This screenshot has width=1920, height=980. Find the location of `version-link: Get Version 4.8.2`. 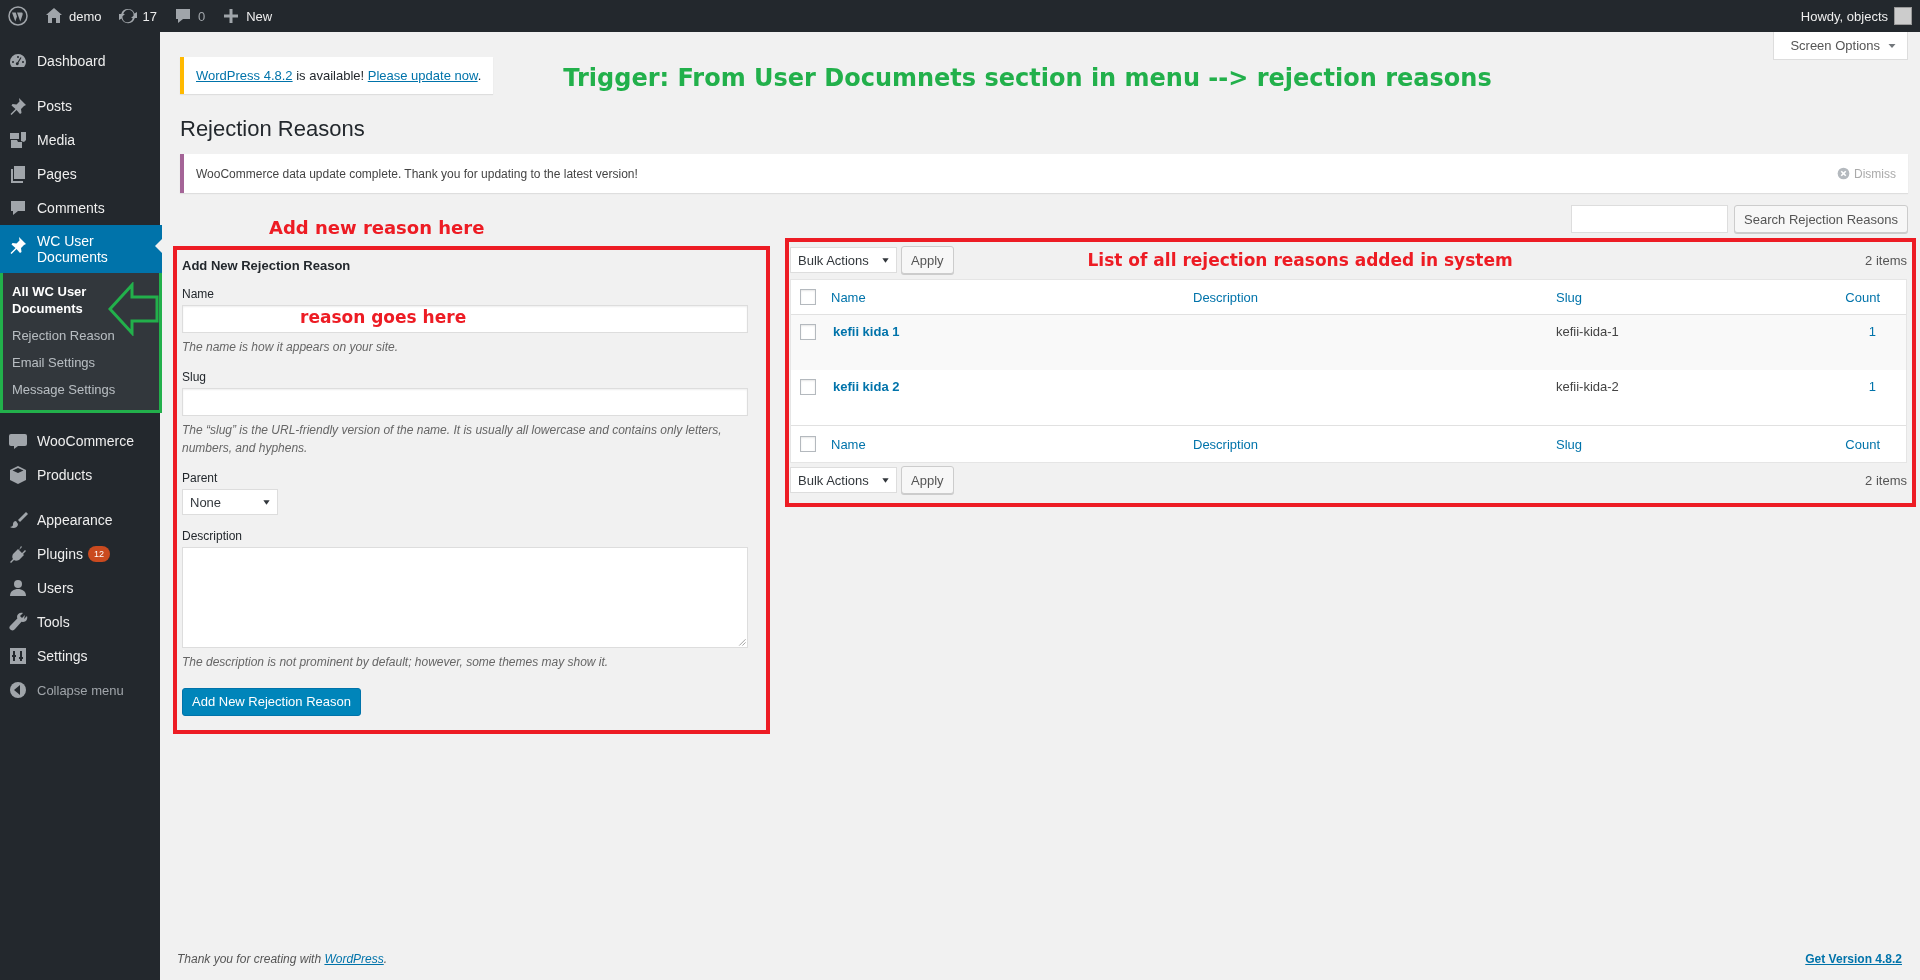

version-link: Get Version 4.8.2 is located at coordinates (1853, 959).